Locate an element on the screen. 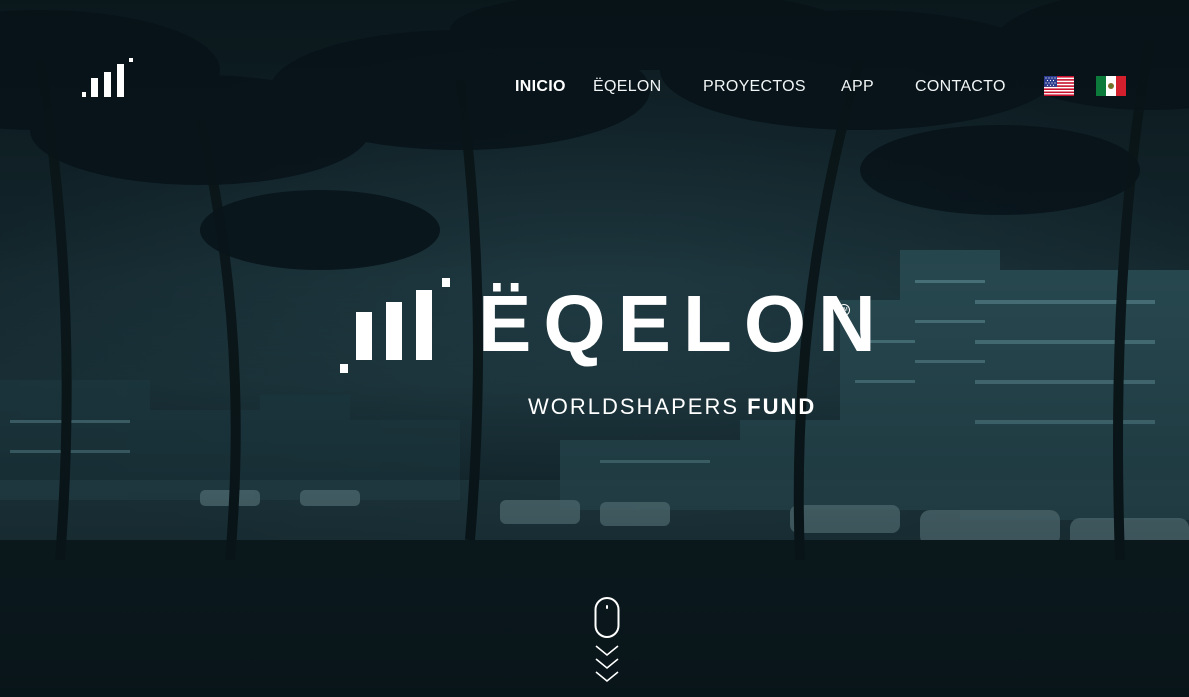 The image size is (1189, 697). nav-item-app: APP is located at coordinates (857, 87).